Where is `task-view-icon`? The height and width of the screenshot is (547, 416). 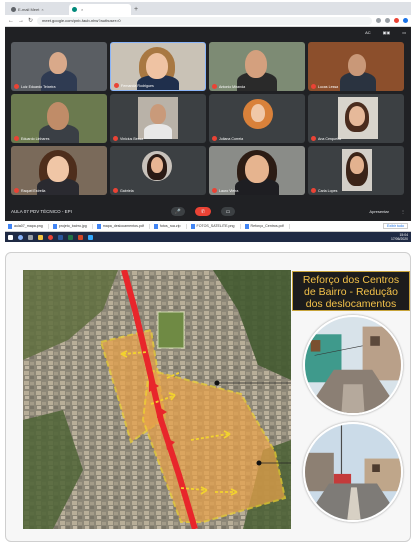
task-view-icon is located at coordinates (30, 237).